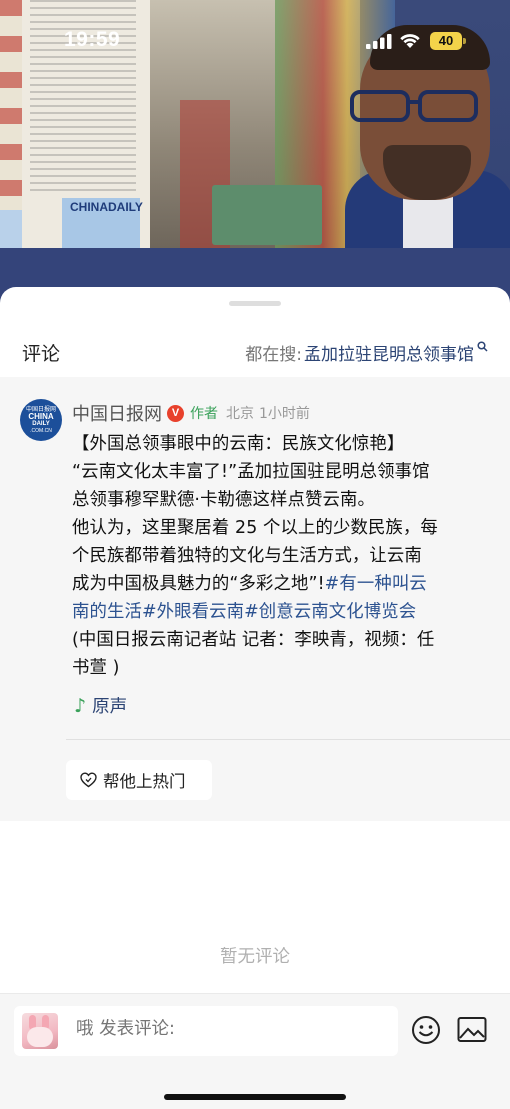 The height and width of the screenshot is (1109, 510). I want to click on status-time: 19:59, so click(92, 39).